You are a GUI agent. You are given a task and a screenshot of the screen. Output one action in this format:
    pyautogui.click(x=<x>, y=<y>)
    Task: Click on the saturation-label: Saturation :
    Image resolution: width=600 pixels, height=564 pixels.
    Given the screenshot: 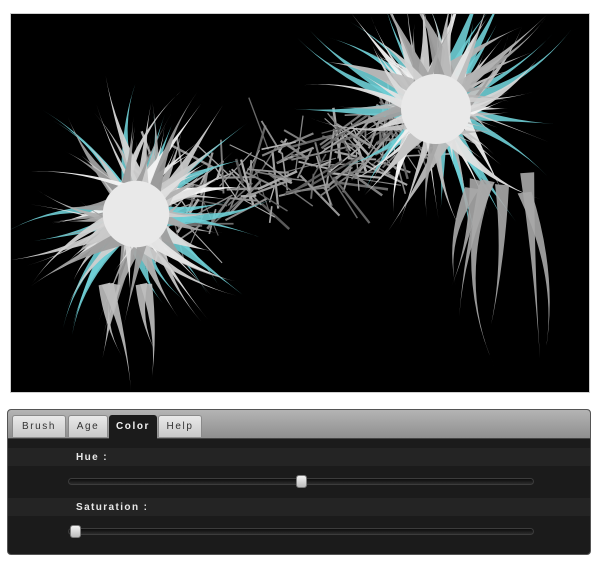 What is the action you would take?
    pyautogui.click(x=112, y=507)
    